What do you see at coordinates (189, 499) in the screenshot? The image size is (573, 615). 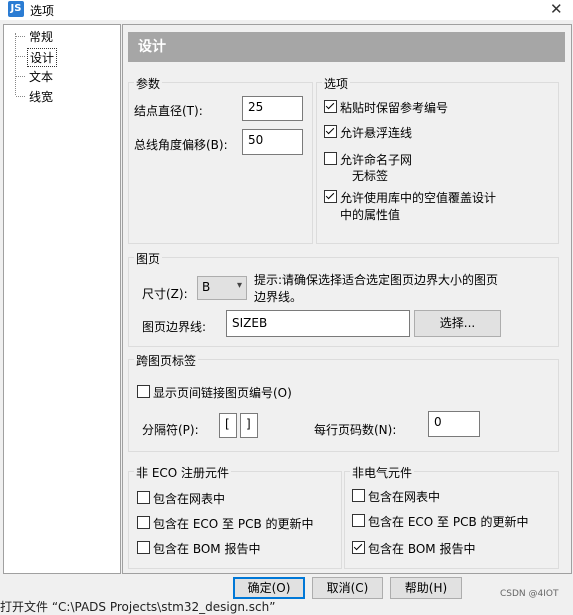 I see `non-eco-netlist-label: 包含在网表中` at bounding box center [189, 499].